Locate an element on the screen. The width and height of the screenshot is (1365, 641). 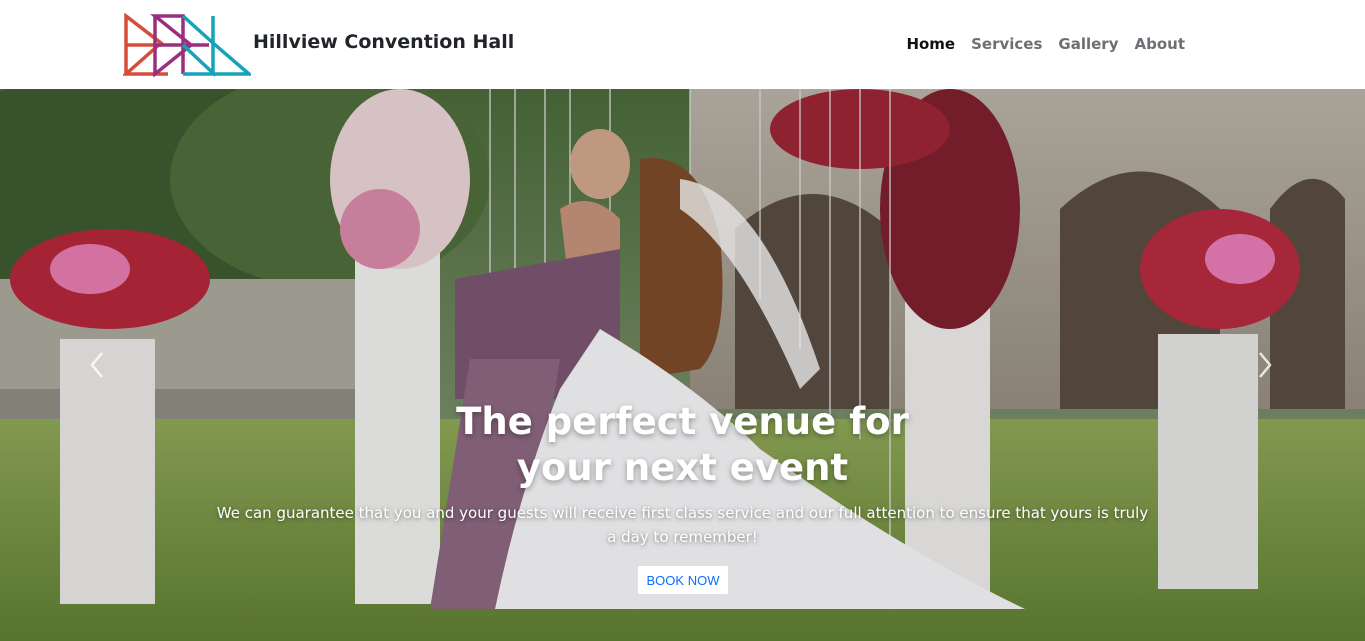
nav-gallery: Gallery is located at coordinates (1088, 44).